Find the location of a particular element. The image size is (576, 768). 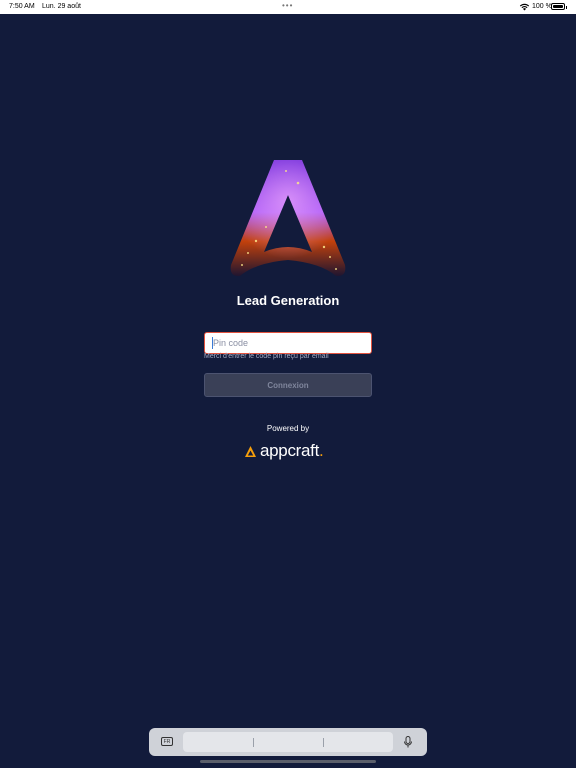

app-title: Lead Generation is located at coordinates (288, 300).